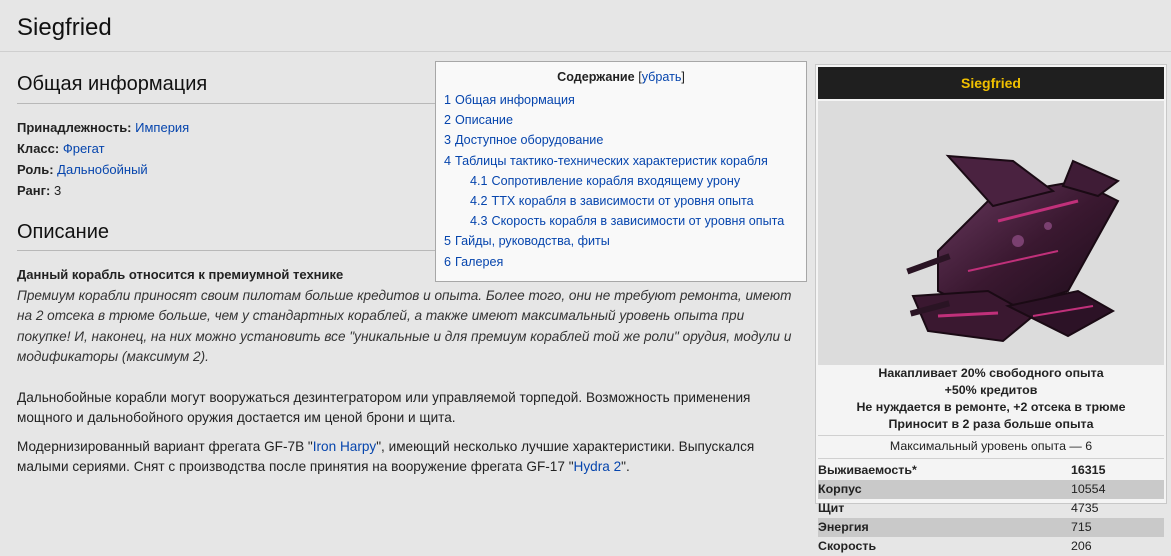 Image resolution: width=1171 pixels, height=556 pixels. I want to click on perk-item: Накапливает 20% свободного опыта, so click(991, 373).